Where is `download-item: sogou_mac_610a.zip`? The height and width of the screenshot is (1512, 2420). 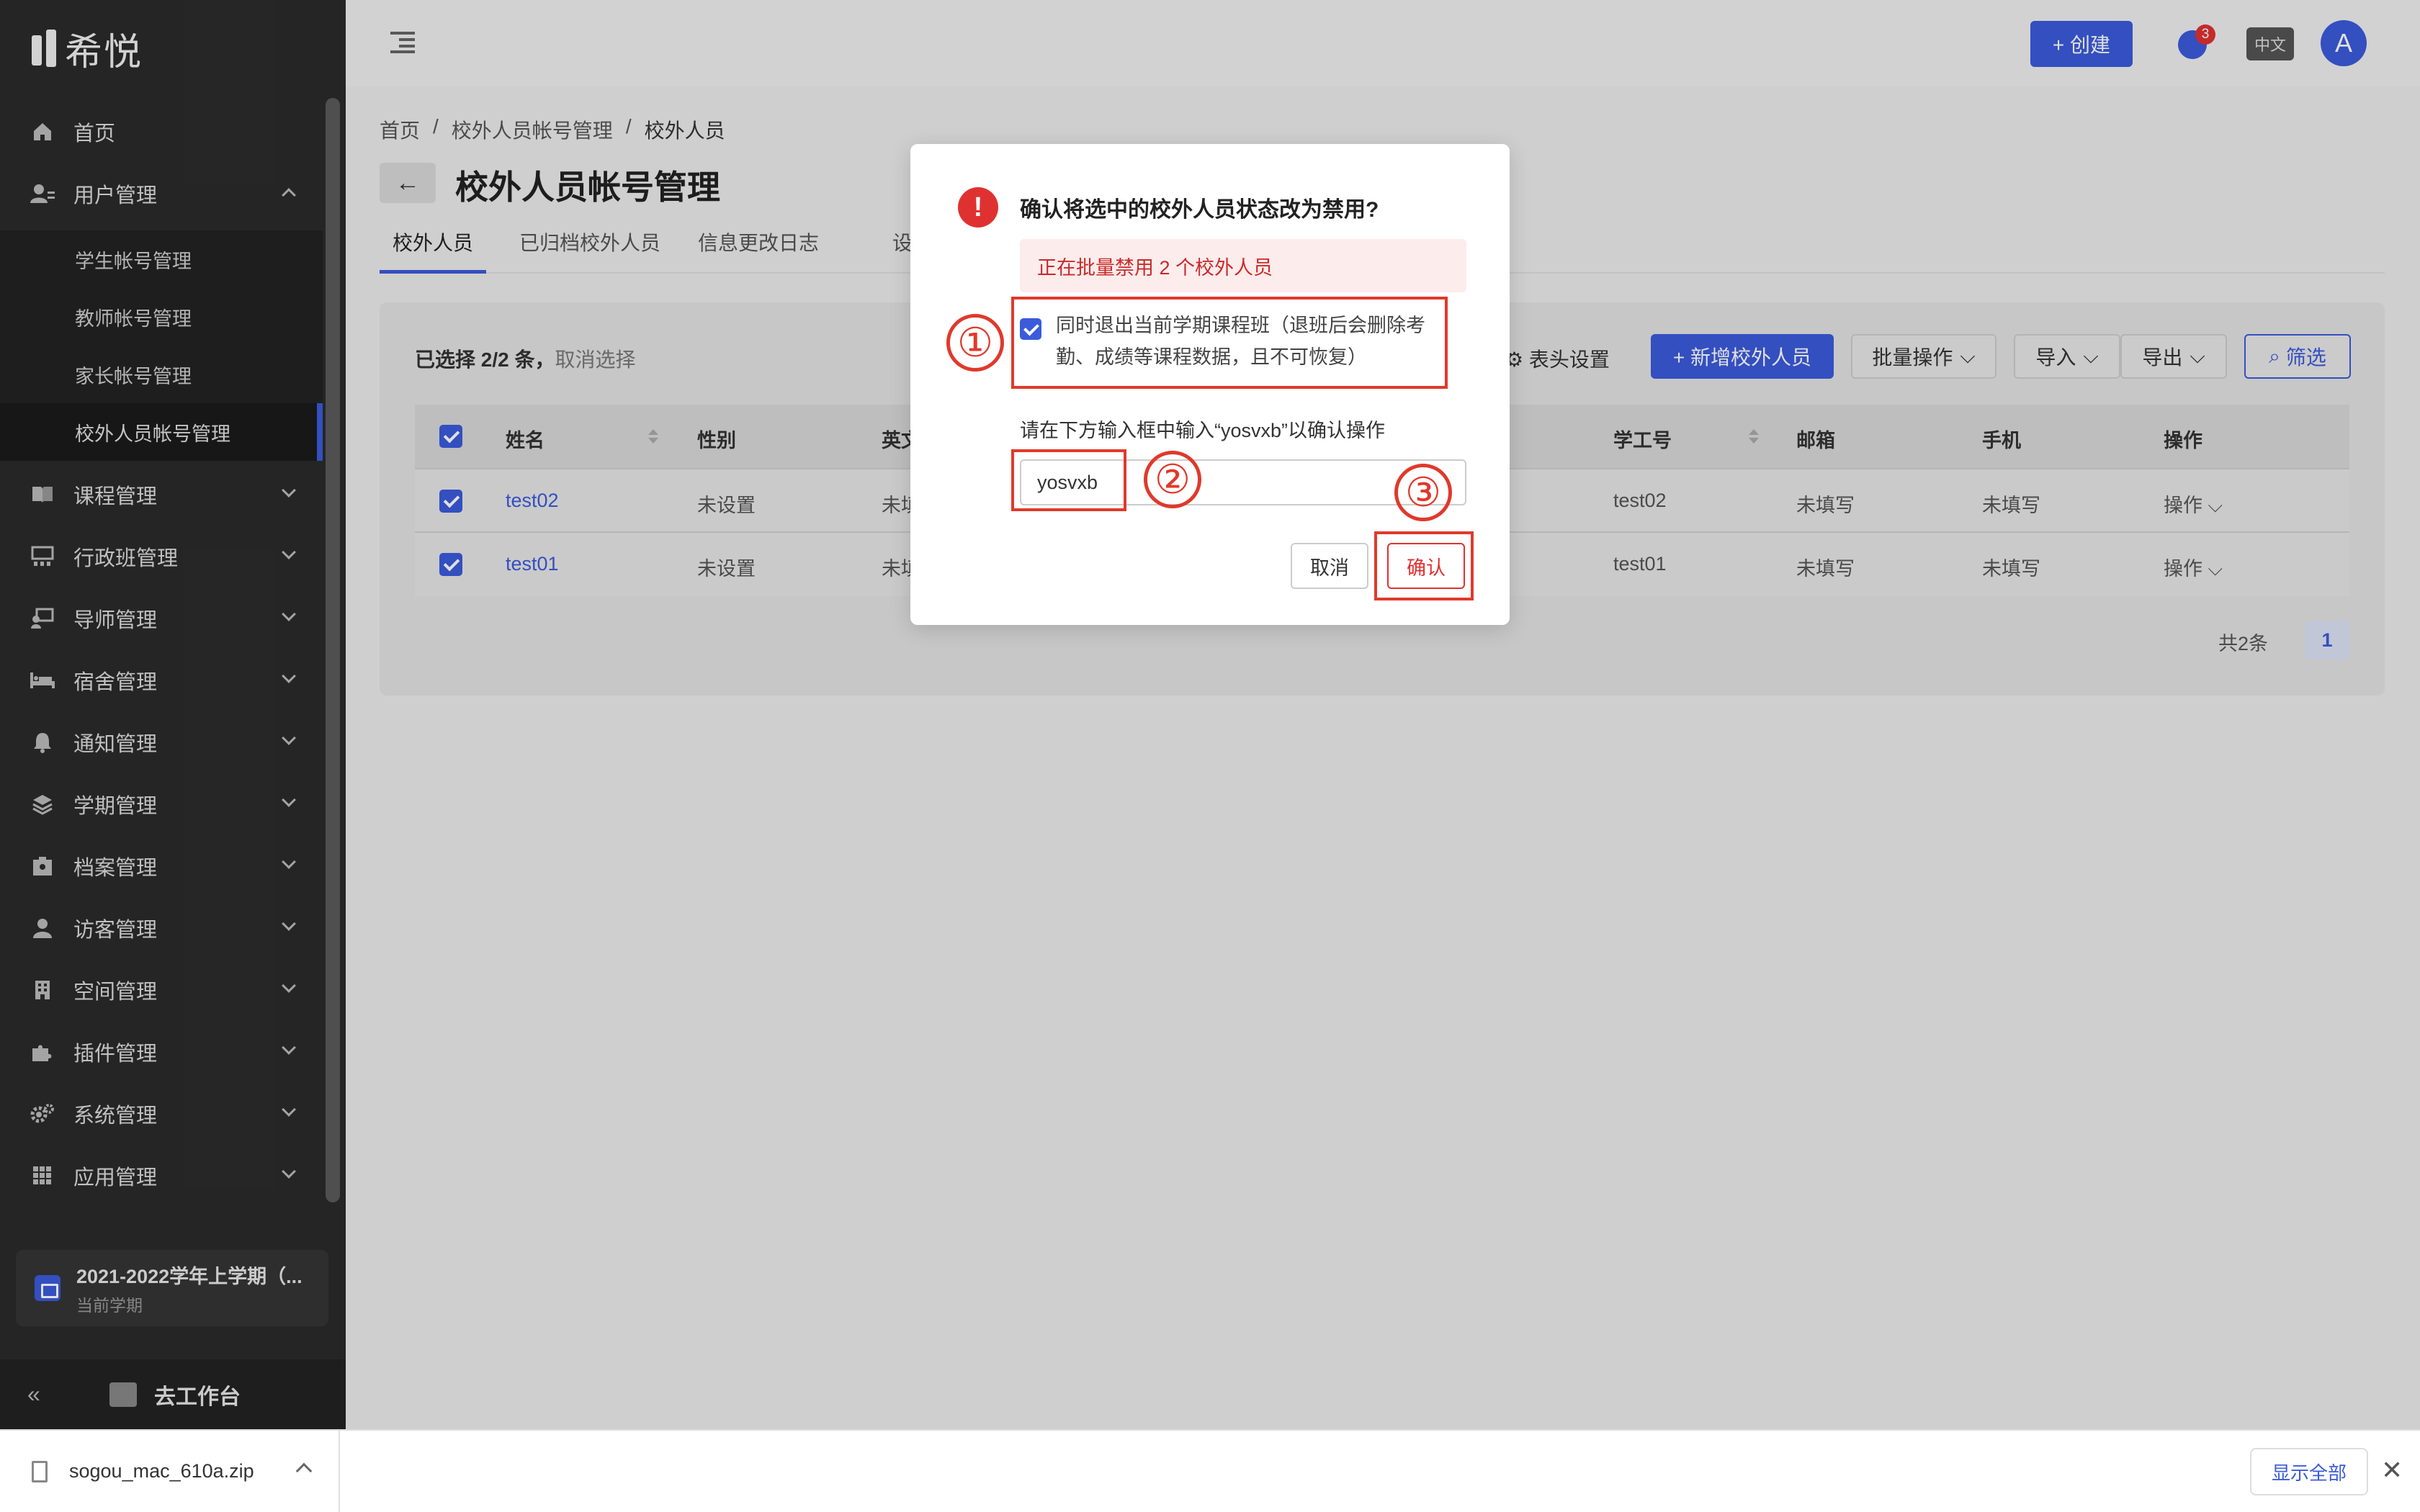 download-item: sogou_mac_610a.zip is located at coordinates (170, 1471).